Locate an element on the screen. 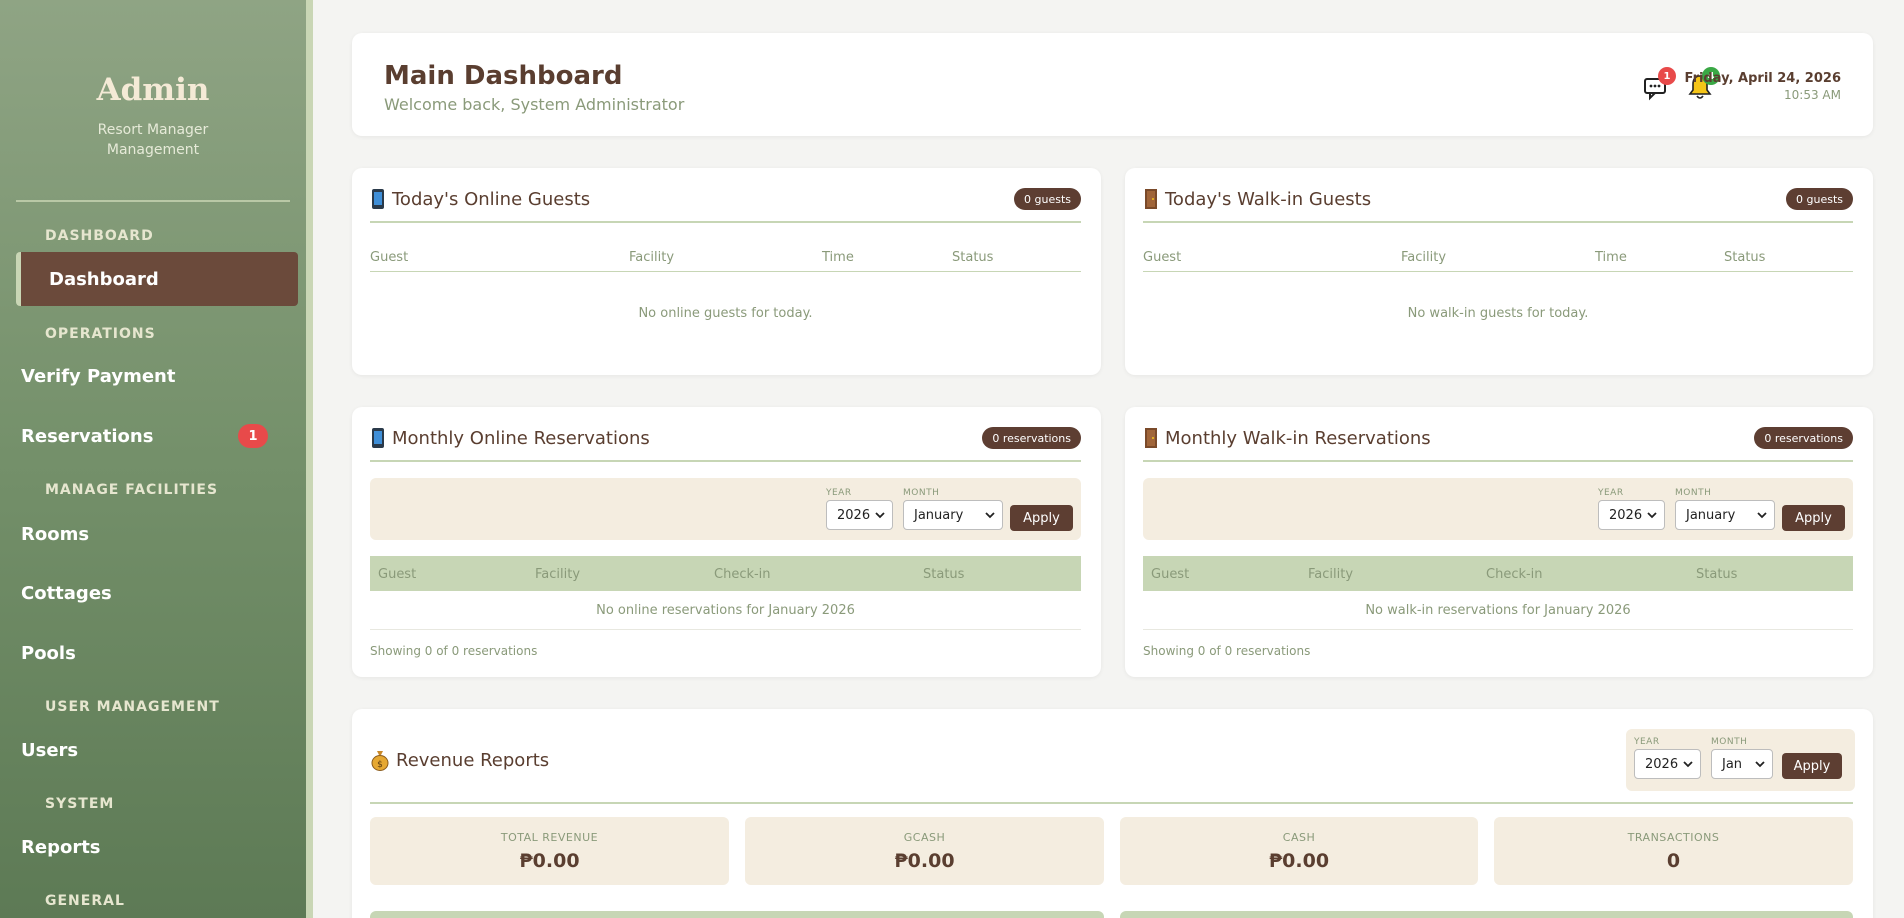 The image size is (1904, 918). card-title: Today's Walk-in Guests is located at coordinates (1257, 199).